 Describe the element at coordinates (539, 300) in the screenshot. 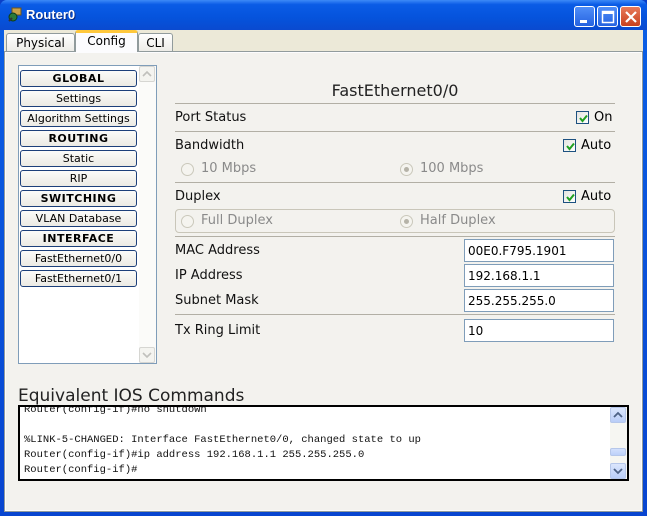

I see `subnet-mask-field: 255.255.255.0` at that location.